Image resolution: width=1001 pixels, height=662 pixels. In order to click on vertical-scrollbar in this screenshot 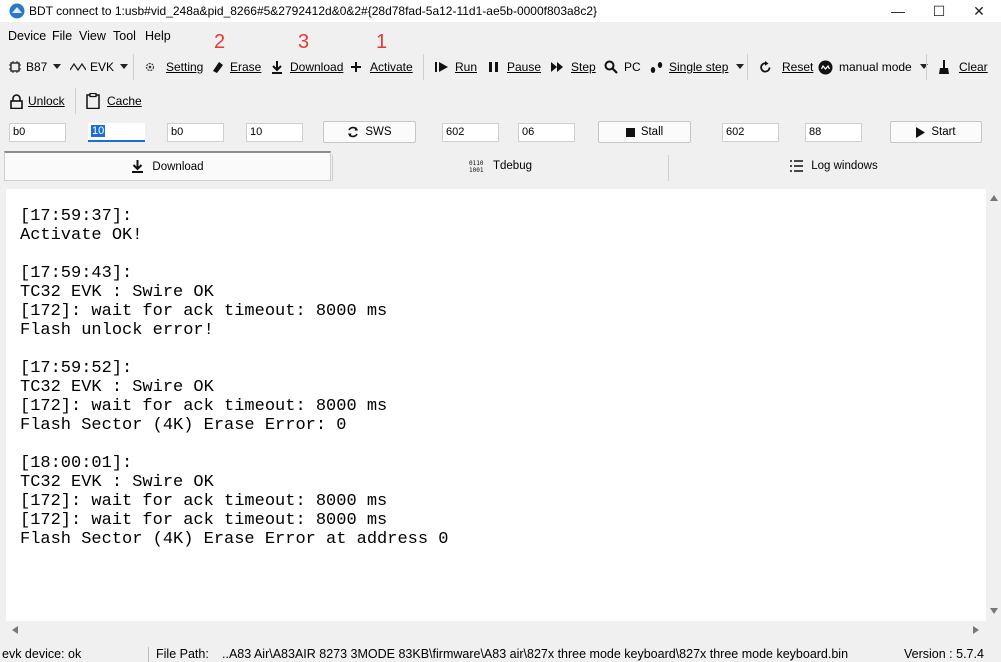, I will do `click(993, 405)`.